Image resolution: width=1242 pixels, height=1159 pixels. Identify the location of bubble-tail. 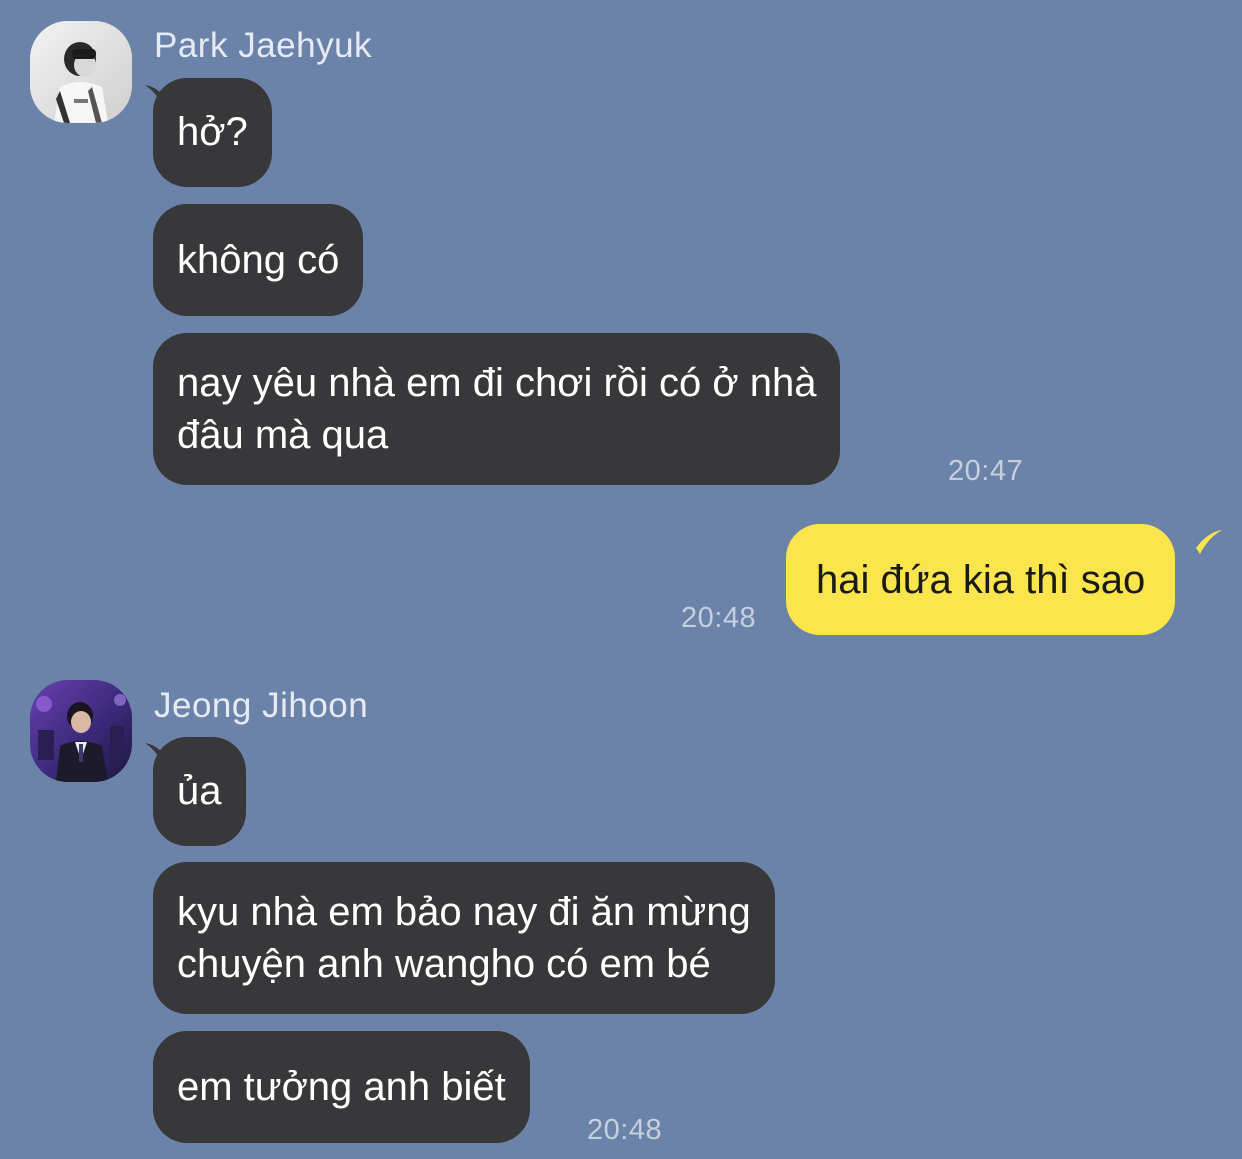
(1209, 542).